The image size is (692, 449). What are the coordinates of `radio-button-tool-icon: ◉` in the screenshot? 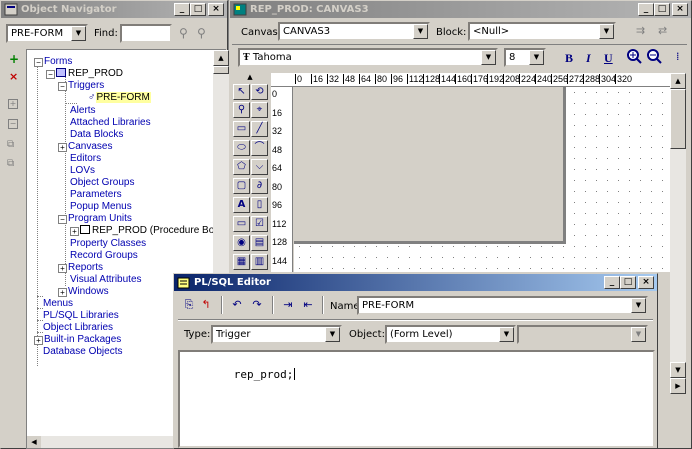 It's located at (241, 243).